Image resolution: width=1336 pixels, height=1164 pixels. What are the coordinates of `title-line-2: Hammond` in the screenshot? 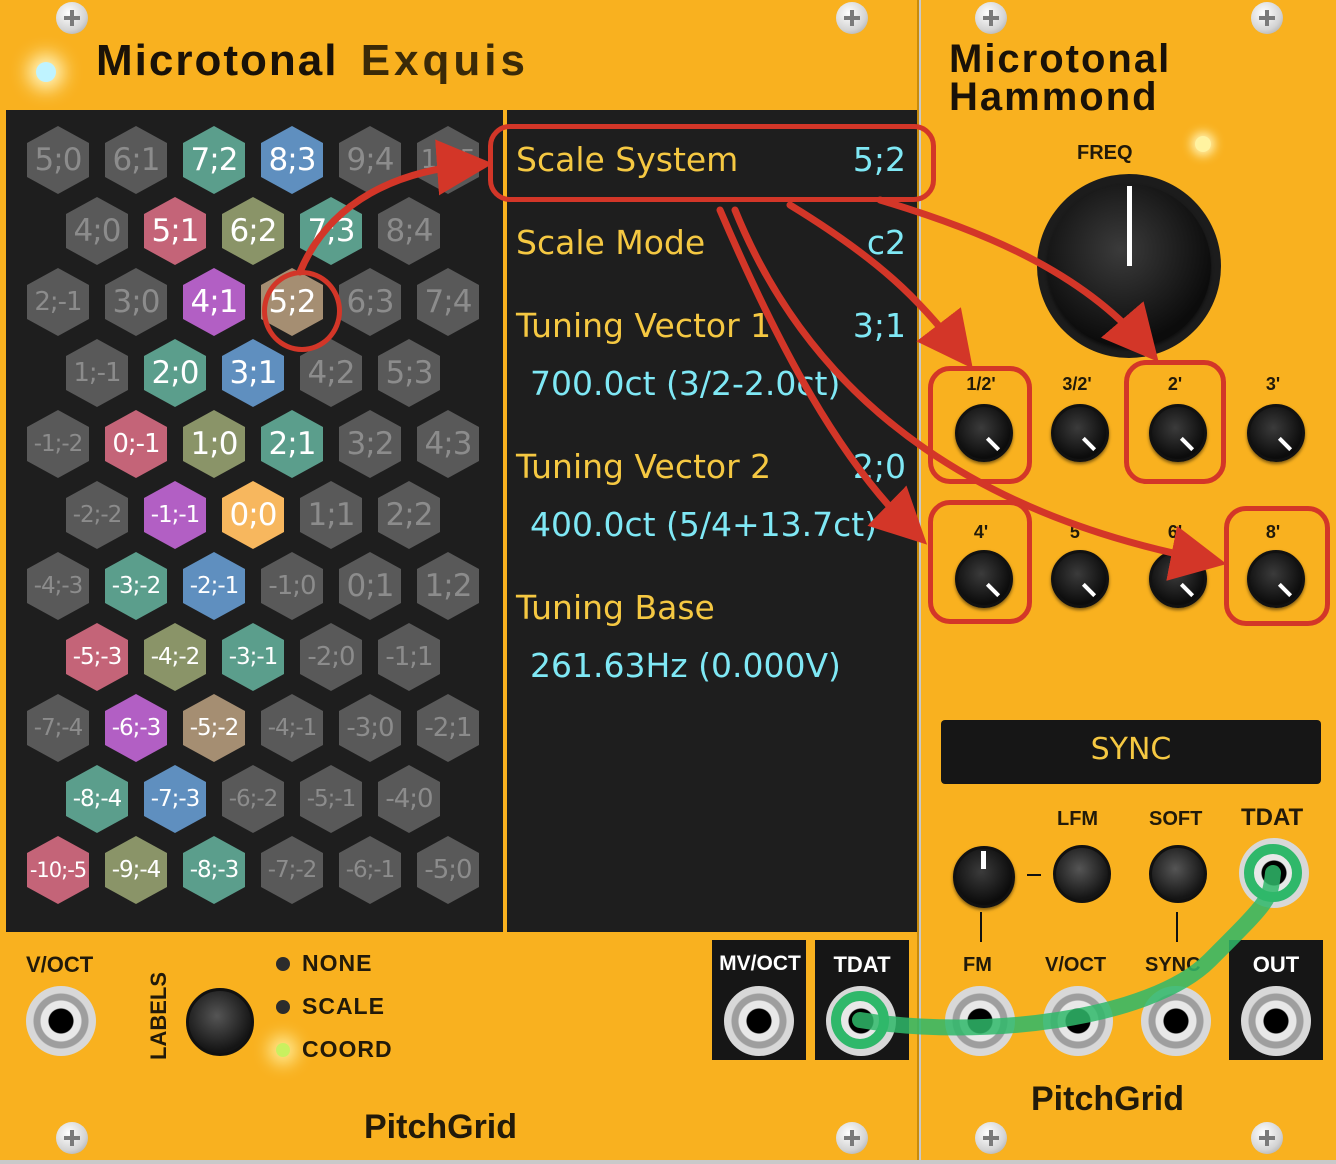 It's located at (1054, 97).